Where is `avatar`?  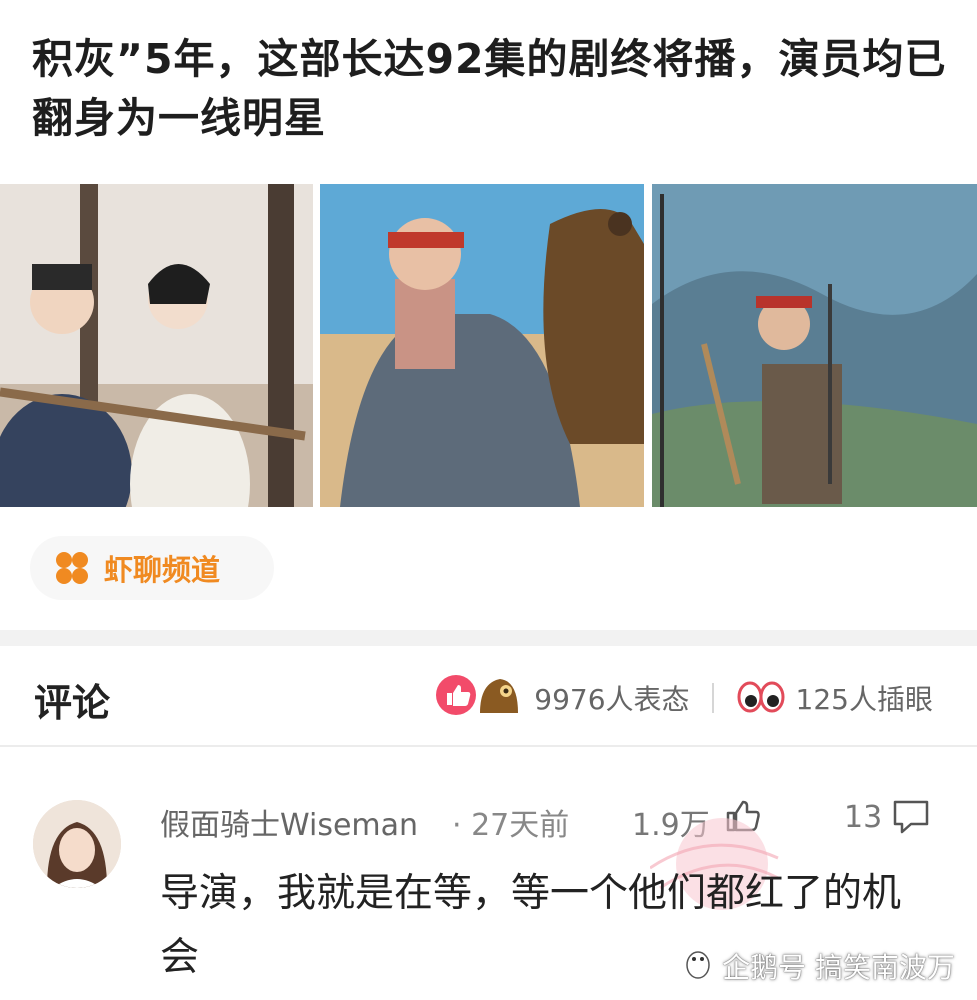
avatar is located at coordinates (77, 844).